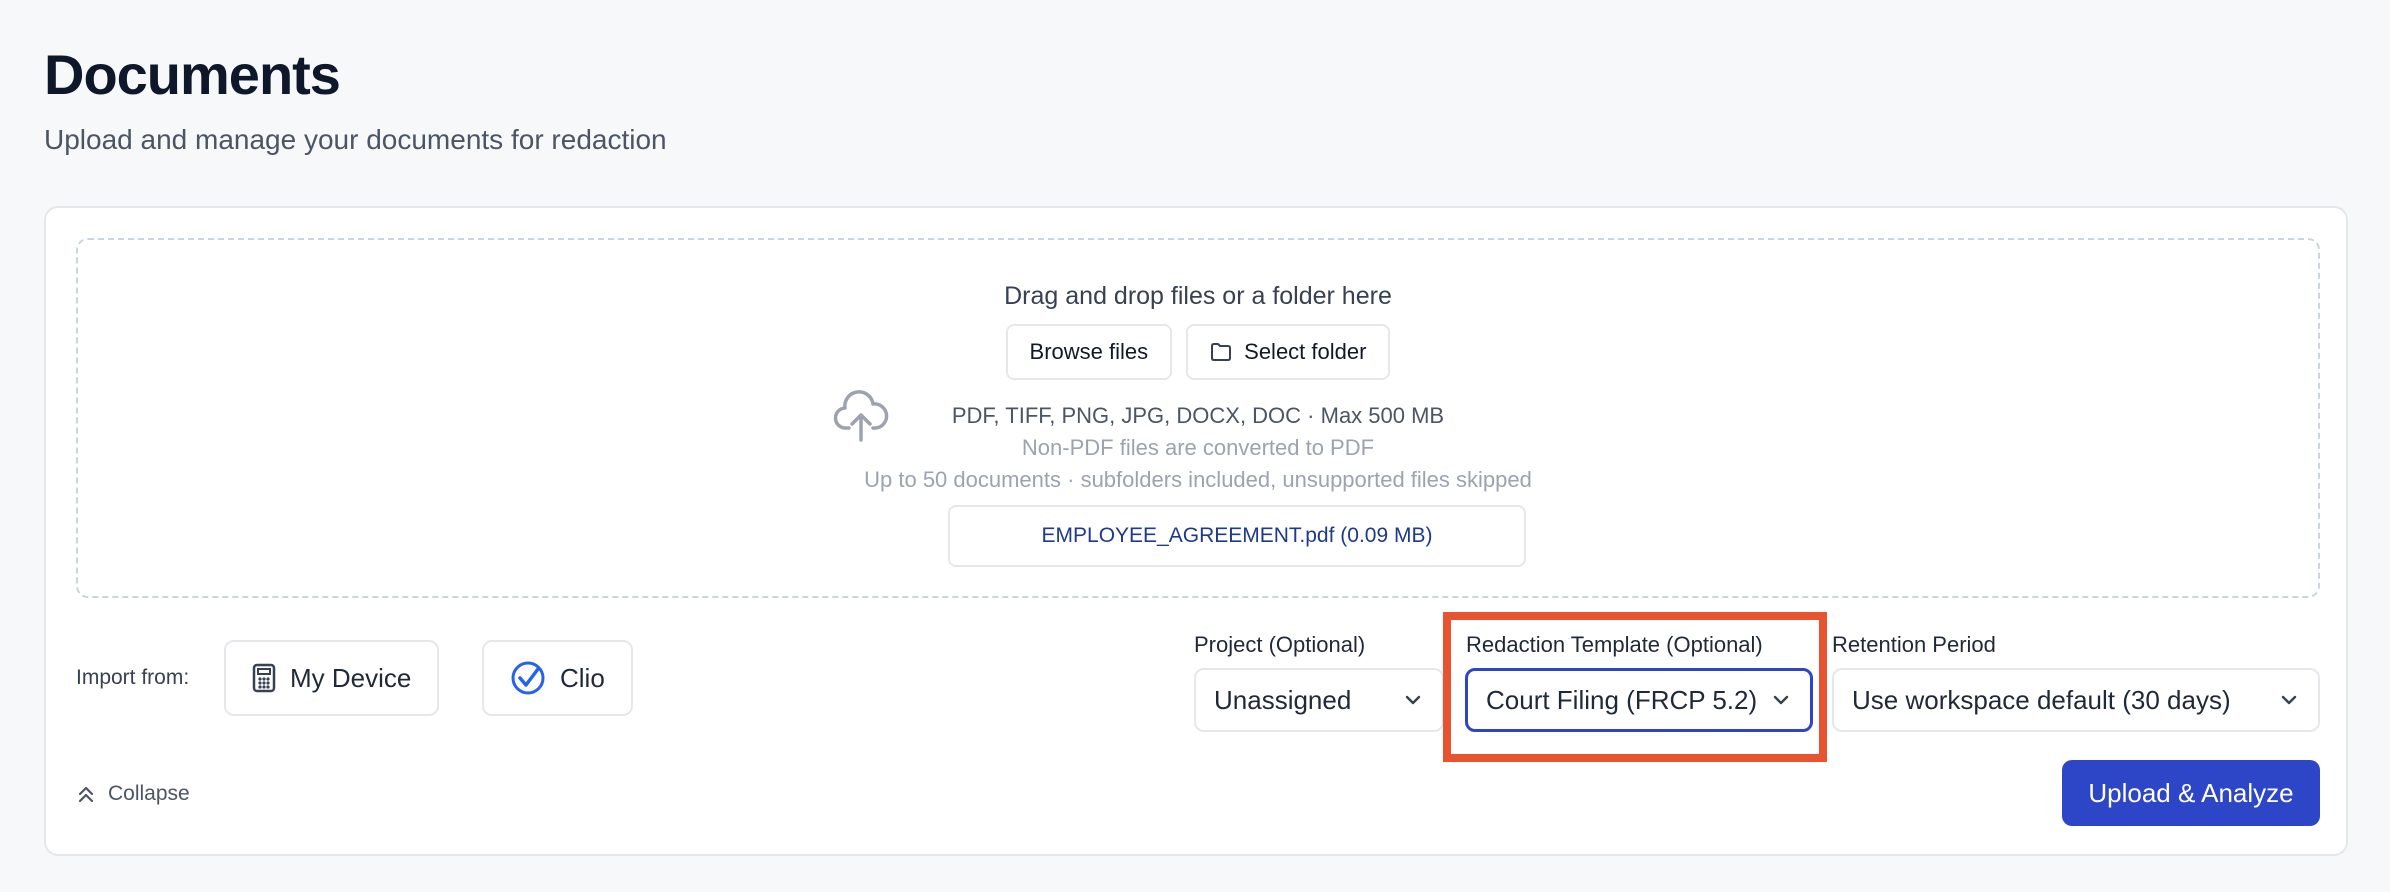  I want to click on collapse-button: Collapse, so click(133, 794).